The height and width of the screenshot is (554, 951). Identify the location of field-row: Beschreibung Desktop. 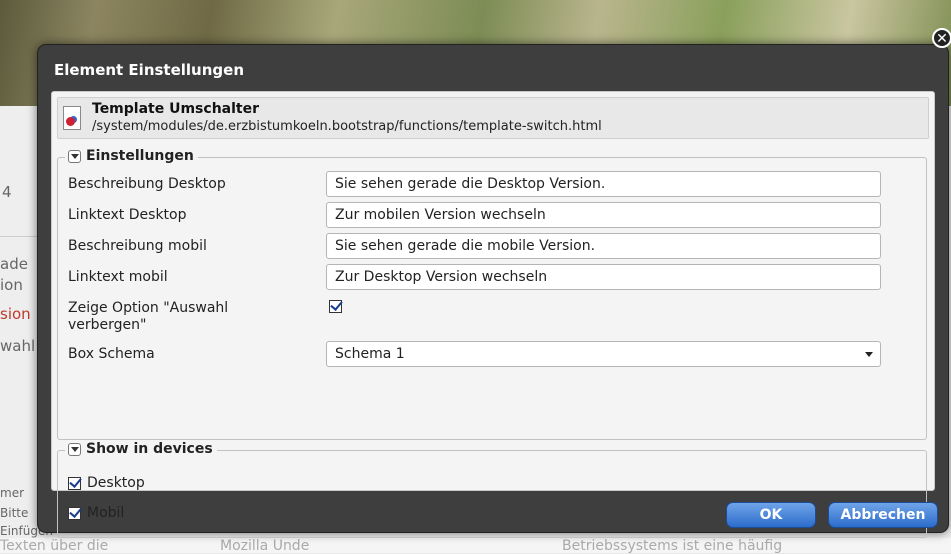
(493, 184).